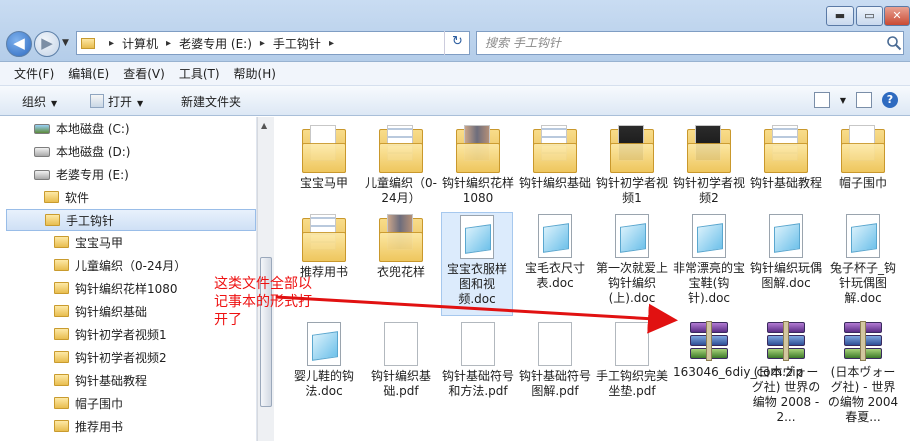 Image resolution: width=910 pixels, height=441 pixels. What do you see at coordinates (863, 260) in the screenshot?
I see `file-item: 兔子杯子_钩针玩偶图解.doc` at bounding box center [863, 260].